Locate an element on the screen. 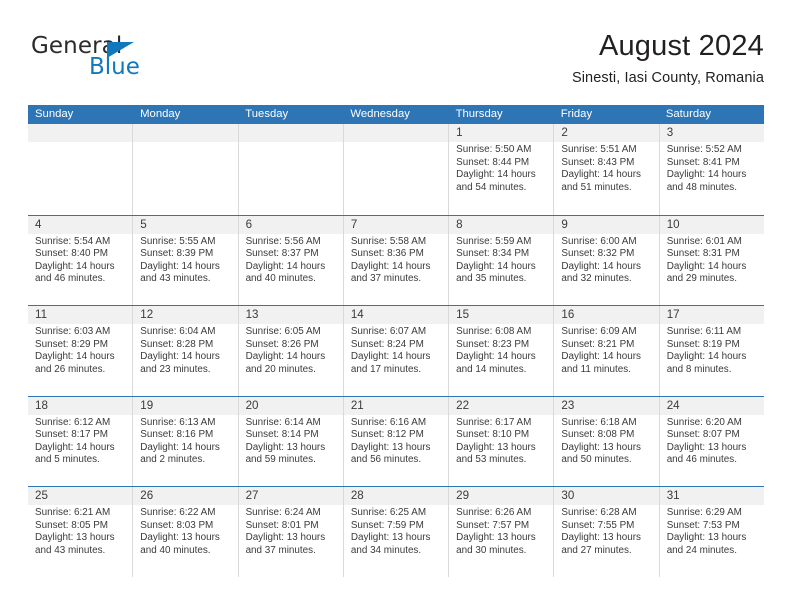 The height and width of the screenshot is (612, 792). sunset-text: Sunset: 8:32 PM is located at coordinates (598, 254).